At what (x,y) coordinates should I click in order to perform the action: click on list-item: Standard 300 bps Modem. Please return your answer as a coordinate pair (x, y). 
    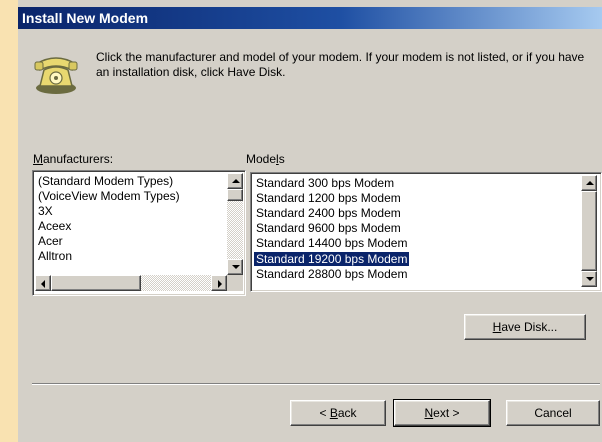
    Looking at the image, I should click on (325, 183).